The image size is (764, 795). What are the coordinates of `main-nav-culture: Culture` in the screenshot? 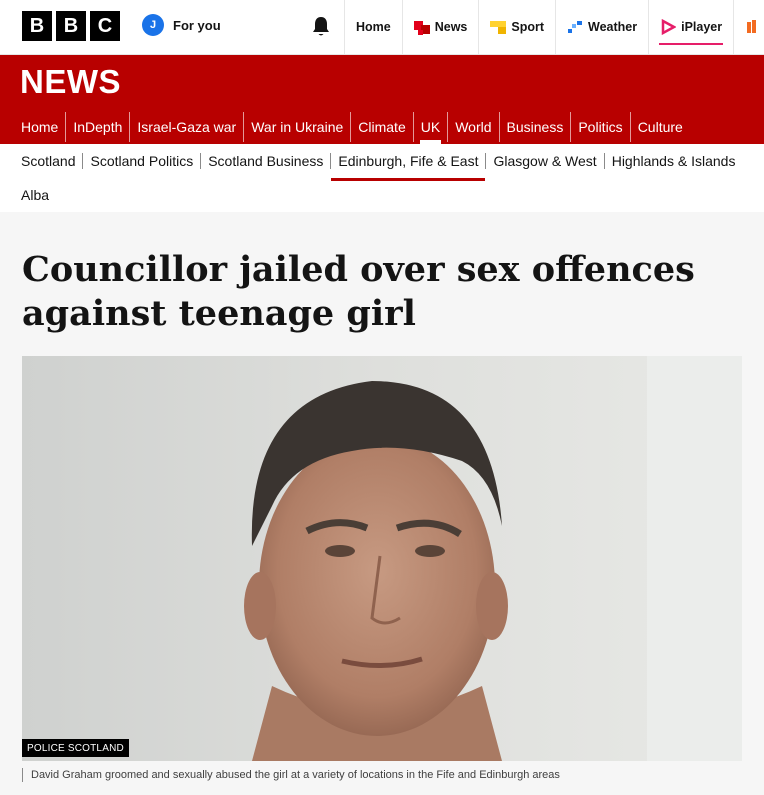 It's located at (660, 127).